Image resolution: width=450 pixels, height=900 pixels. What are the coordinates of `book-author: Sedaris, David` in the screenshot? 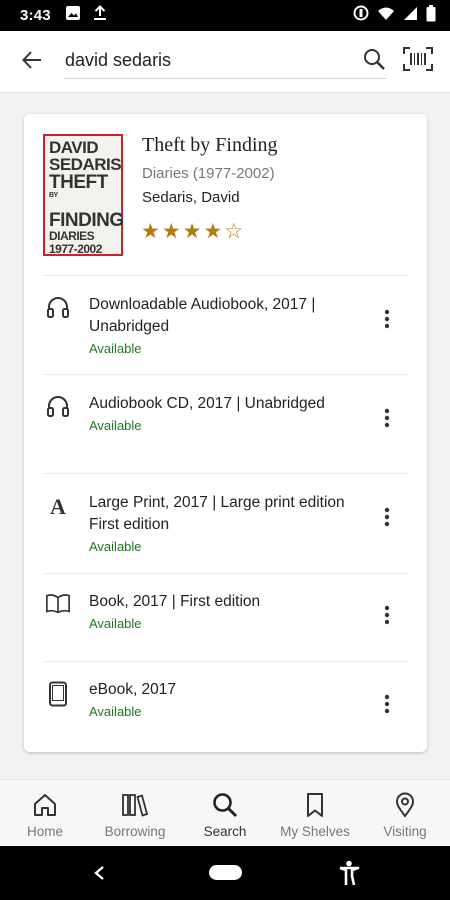 It's located at (191, 197).